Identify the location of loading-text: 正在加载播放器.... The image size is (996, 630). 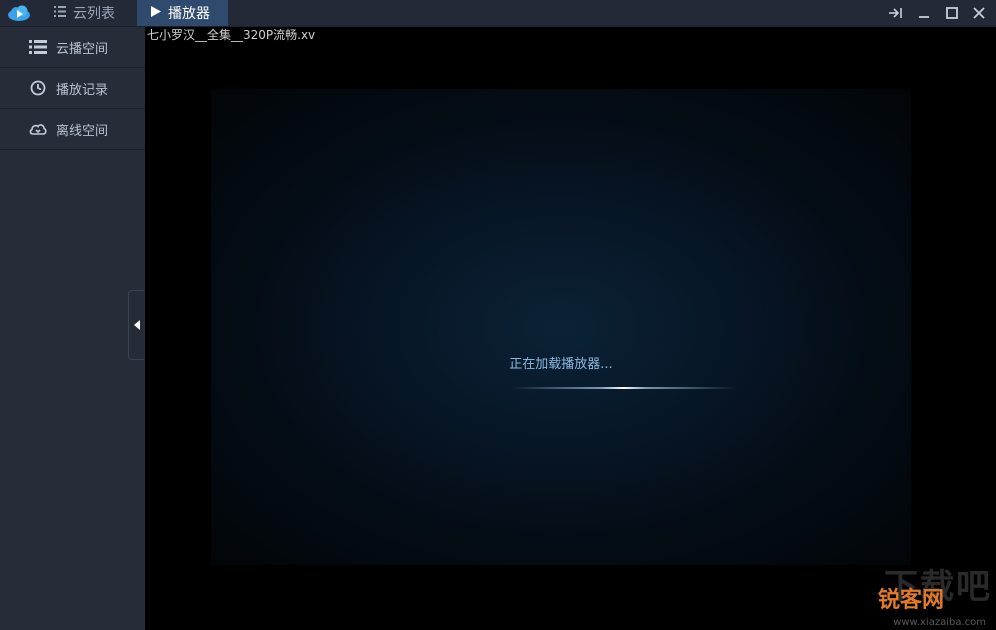
(561, 364).